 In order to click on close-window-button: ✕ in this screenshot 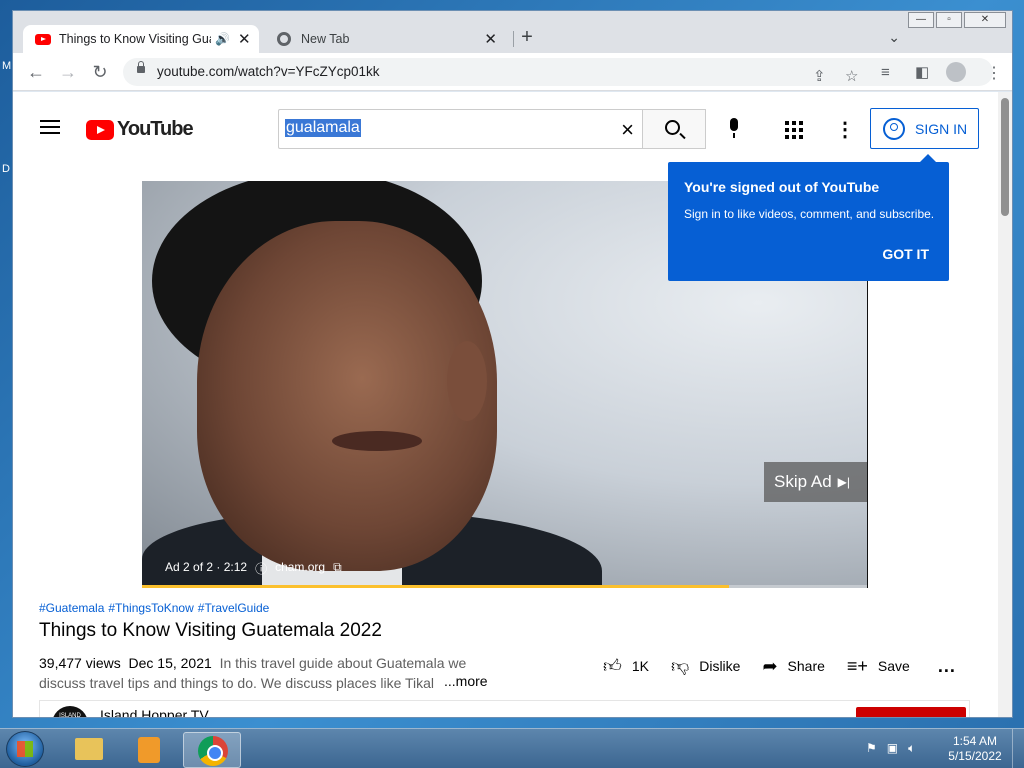, I will do `click(985, 20)`.